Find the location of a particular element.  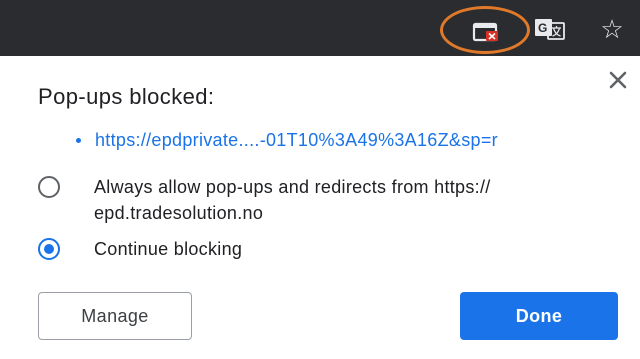

done-button: Done is located at coordinates (539, 316).